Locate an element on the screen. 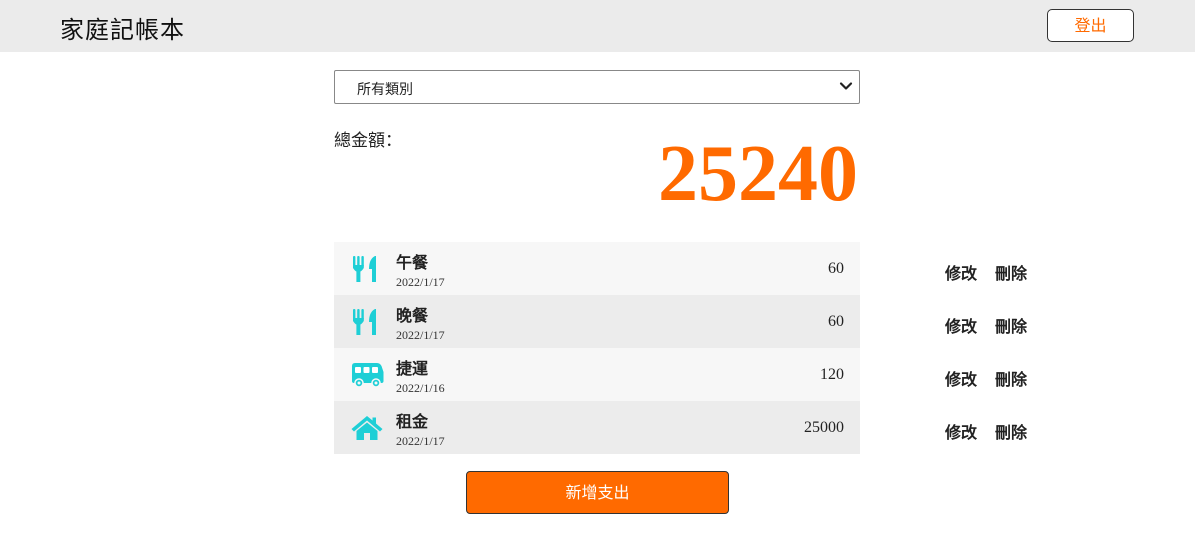  top-navbar: 家庭記帳本 登出 is located at coordinates (597, 26).